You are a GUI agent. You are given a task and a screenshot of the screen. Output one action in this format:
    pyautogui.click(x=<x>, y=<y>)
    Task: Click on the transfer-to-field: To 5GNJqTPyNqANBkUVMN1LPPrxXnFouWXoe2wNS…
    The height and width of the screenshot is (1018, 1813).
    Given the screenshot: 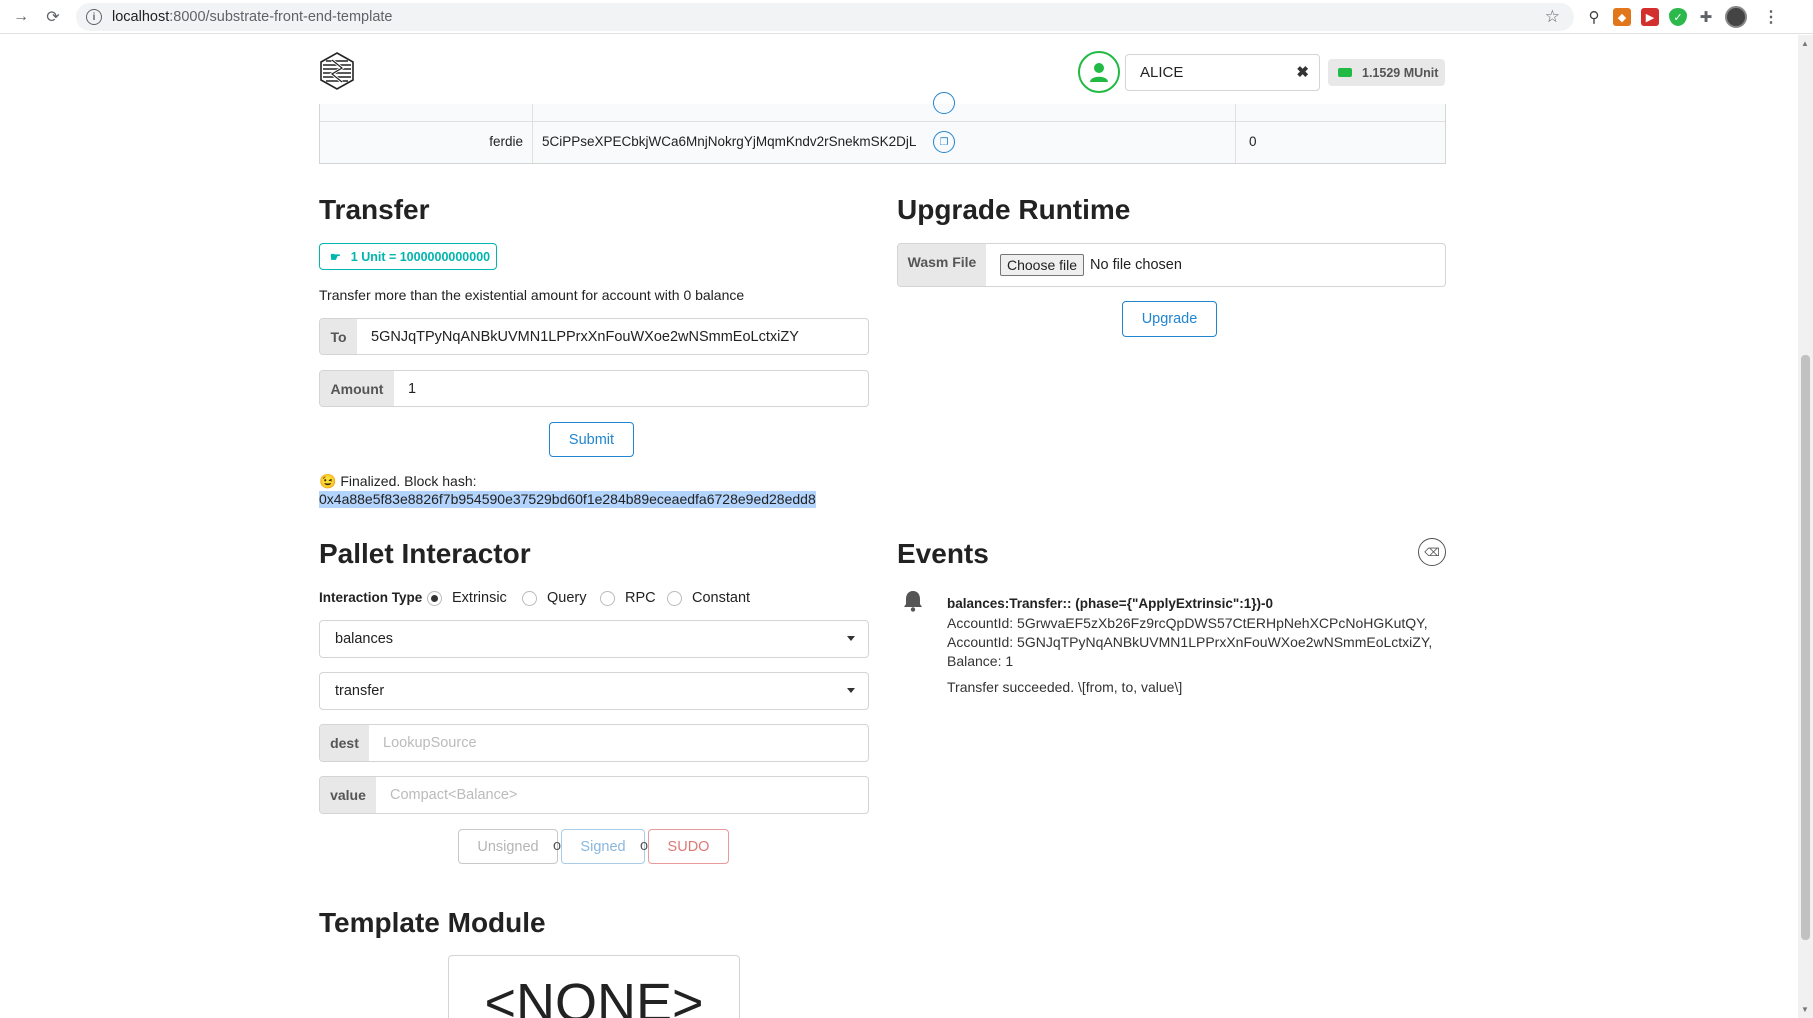 What is the action you would take?
    pyautogui.click(x=594, y=336)
    